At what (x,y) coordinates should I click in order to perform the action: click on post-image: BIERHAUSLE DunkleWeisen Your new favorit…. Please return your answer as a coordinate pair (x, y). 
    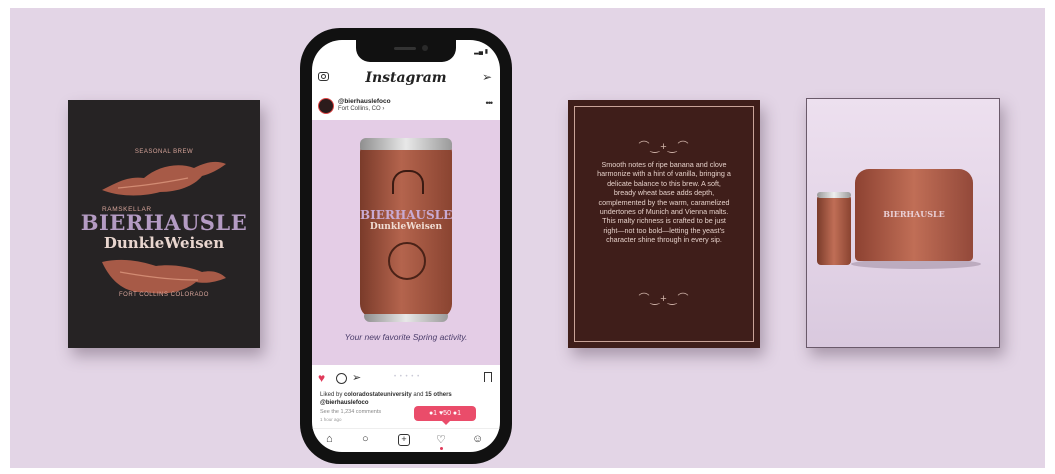
    Looking at the image, I should click on (406, 242).